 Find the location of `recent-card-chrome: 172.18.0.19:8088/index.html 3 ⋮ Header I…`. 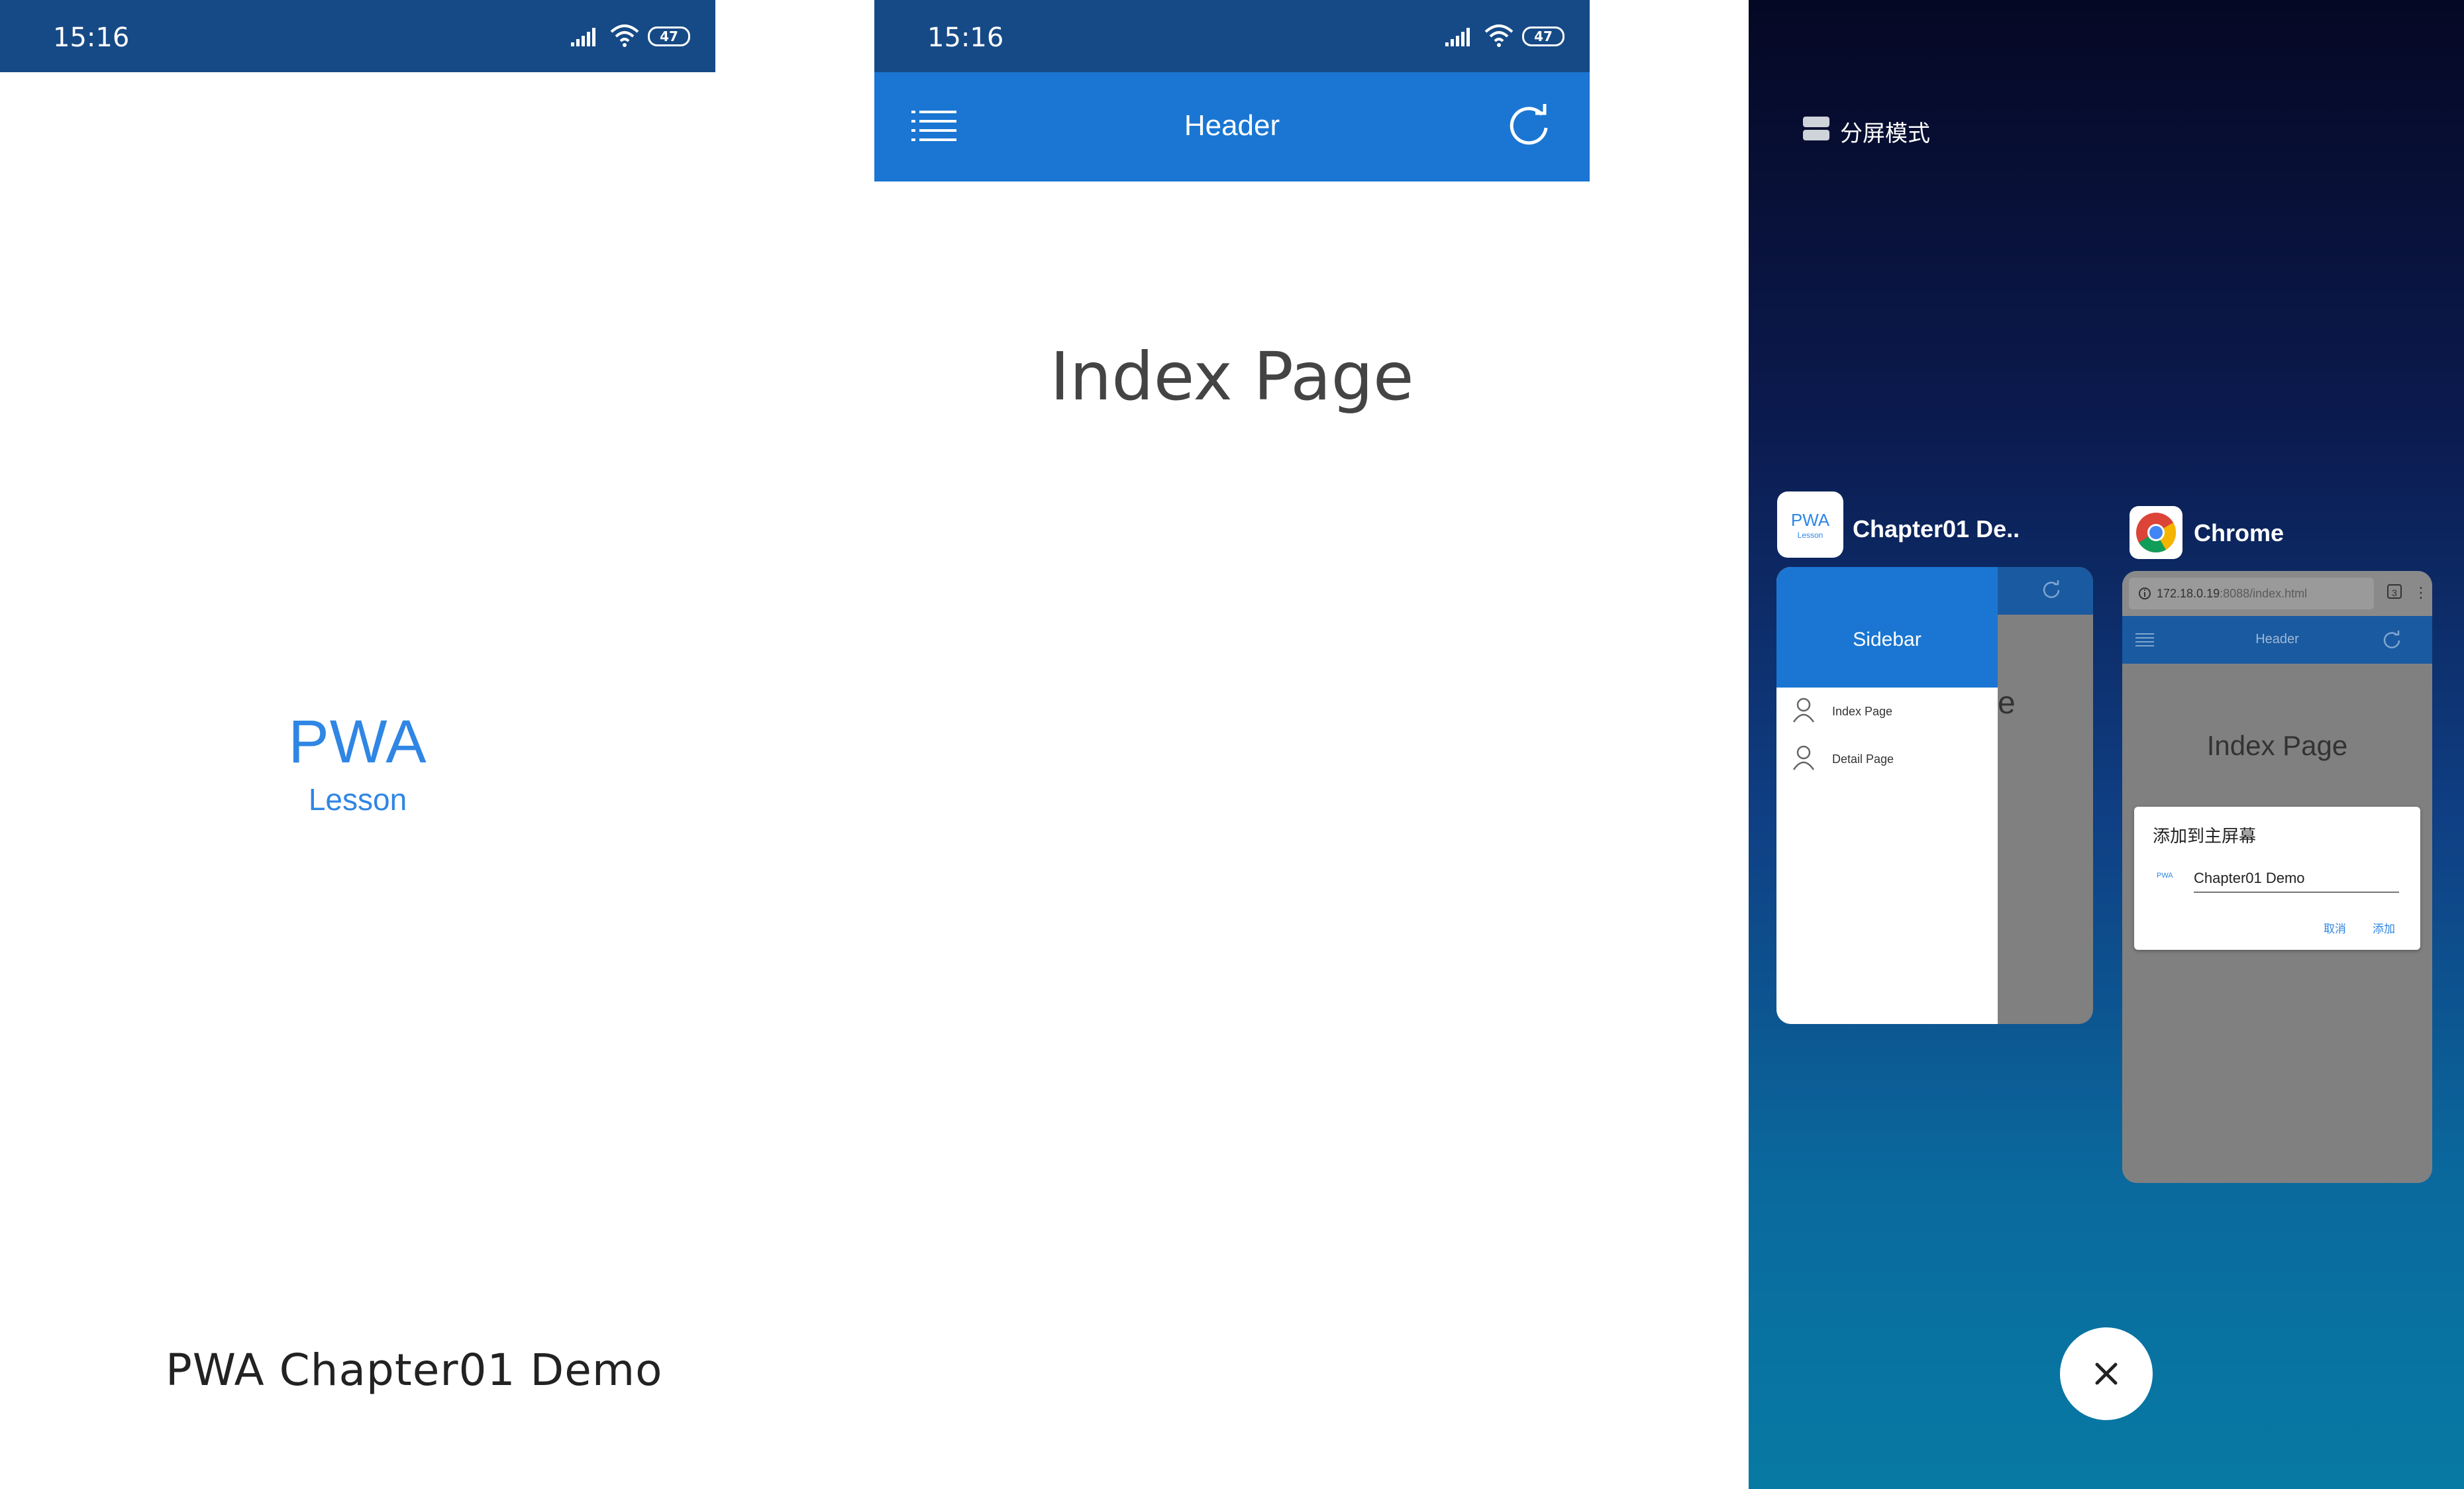

recent-card-chrome: 172.18.0.19:8088/index.html 3 ⋮ Header I… is located at coordinates (2277, 877).